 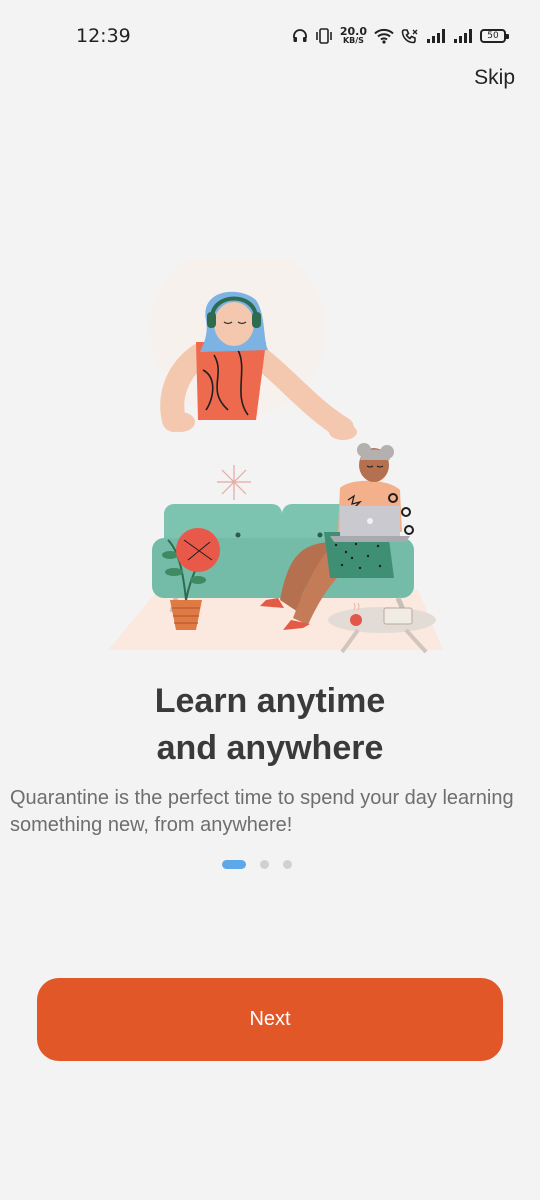 I want to click on net-speed: 20.0 KB/S, so click(x=353, y=35).